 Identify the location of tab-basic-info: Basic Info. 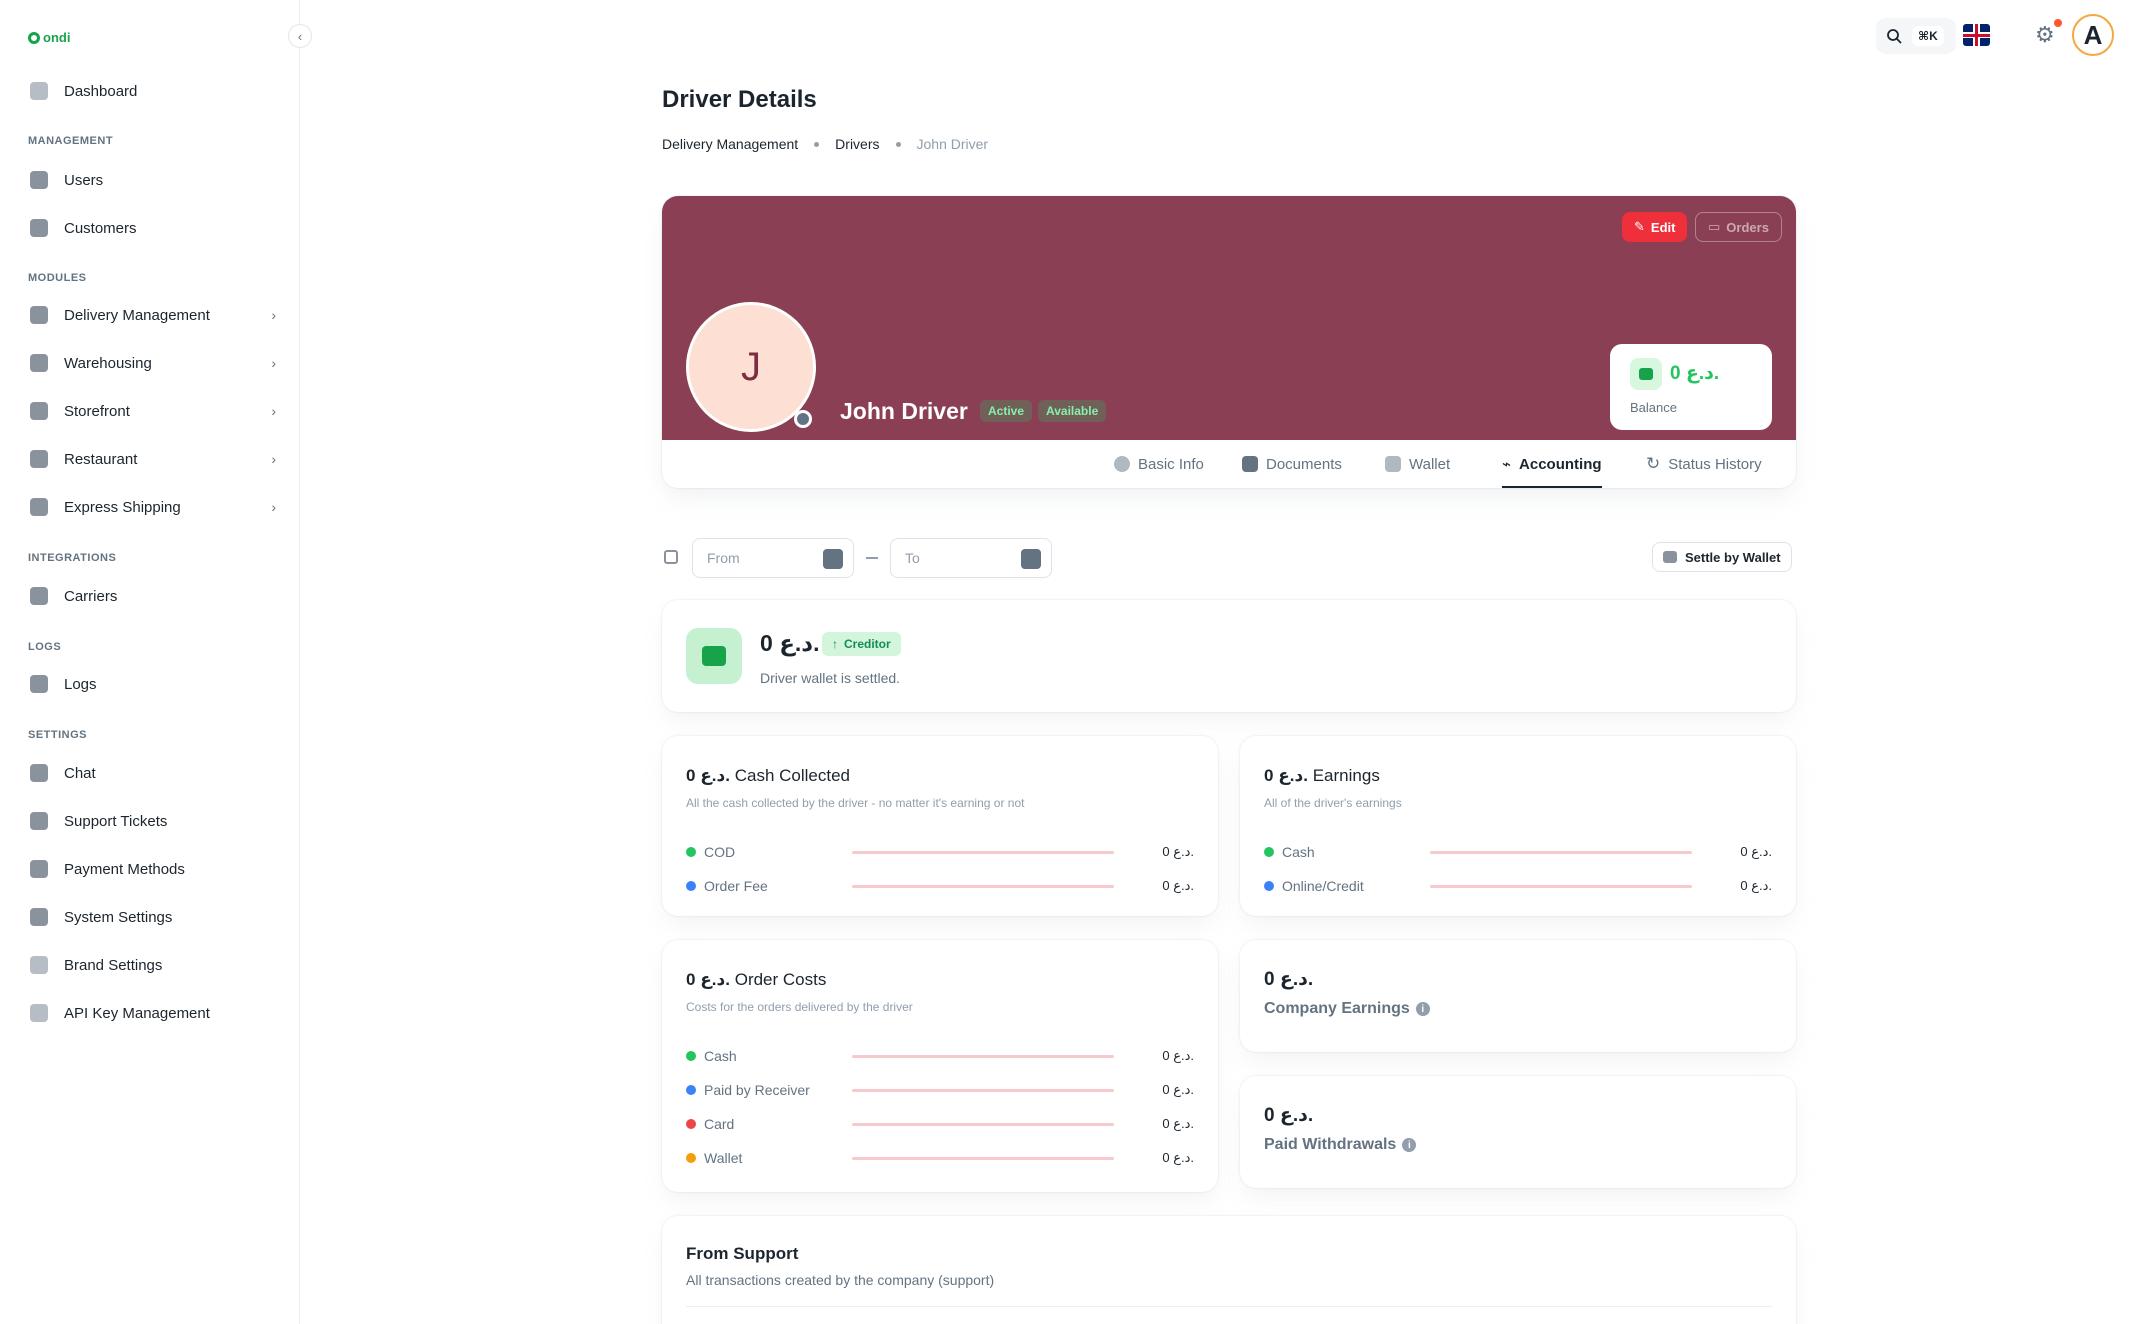
(1159, 464).